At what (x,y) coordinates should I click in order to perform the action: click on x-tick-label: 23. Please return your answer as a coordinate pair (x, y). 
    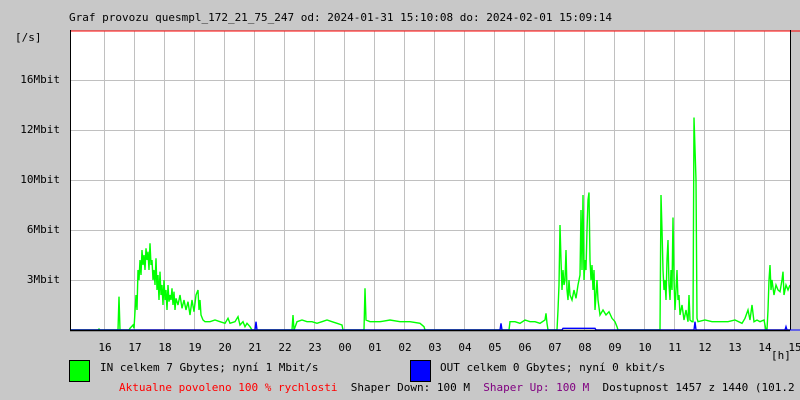
    Looking at the image, I should click on (315, 347).